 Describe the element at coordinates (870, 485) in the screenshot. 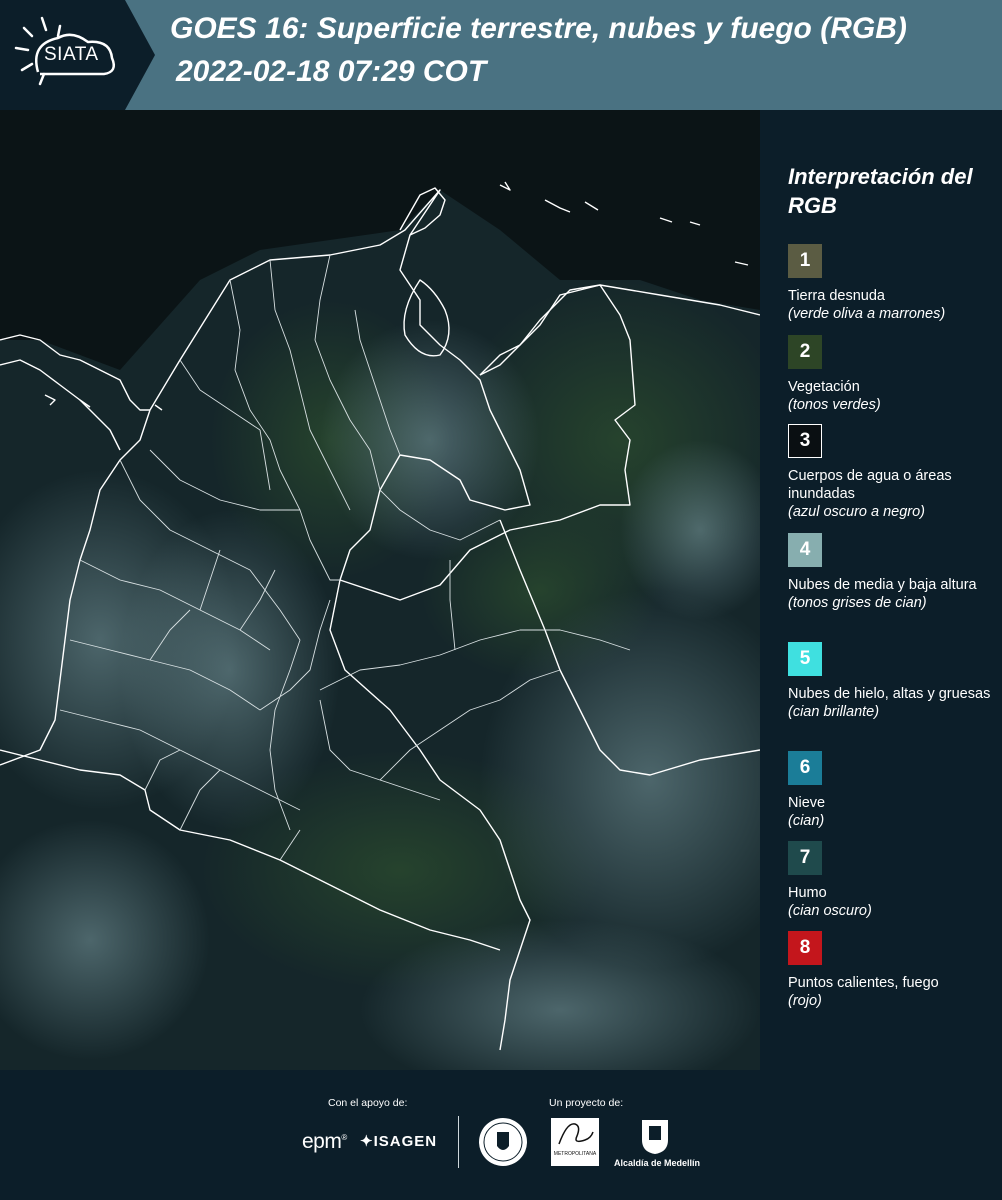

I see `legend-item-label: Cuerpos de agua o áreas inundadas` at that location.